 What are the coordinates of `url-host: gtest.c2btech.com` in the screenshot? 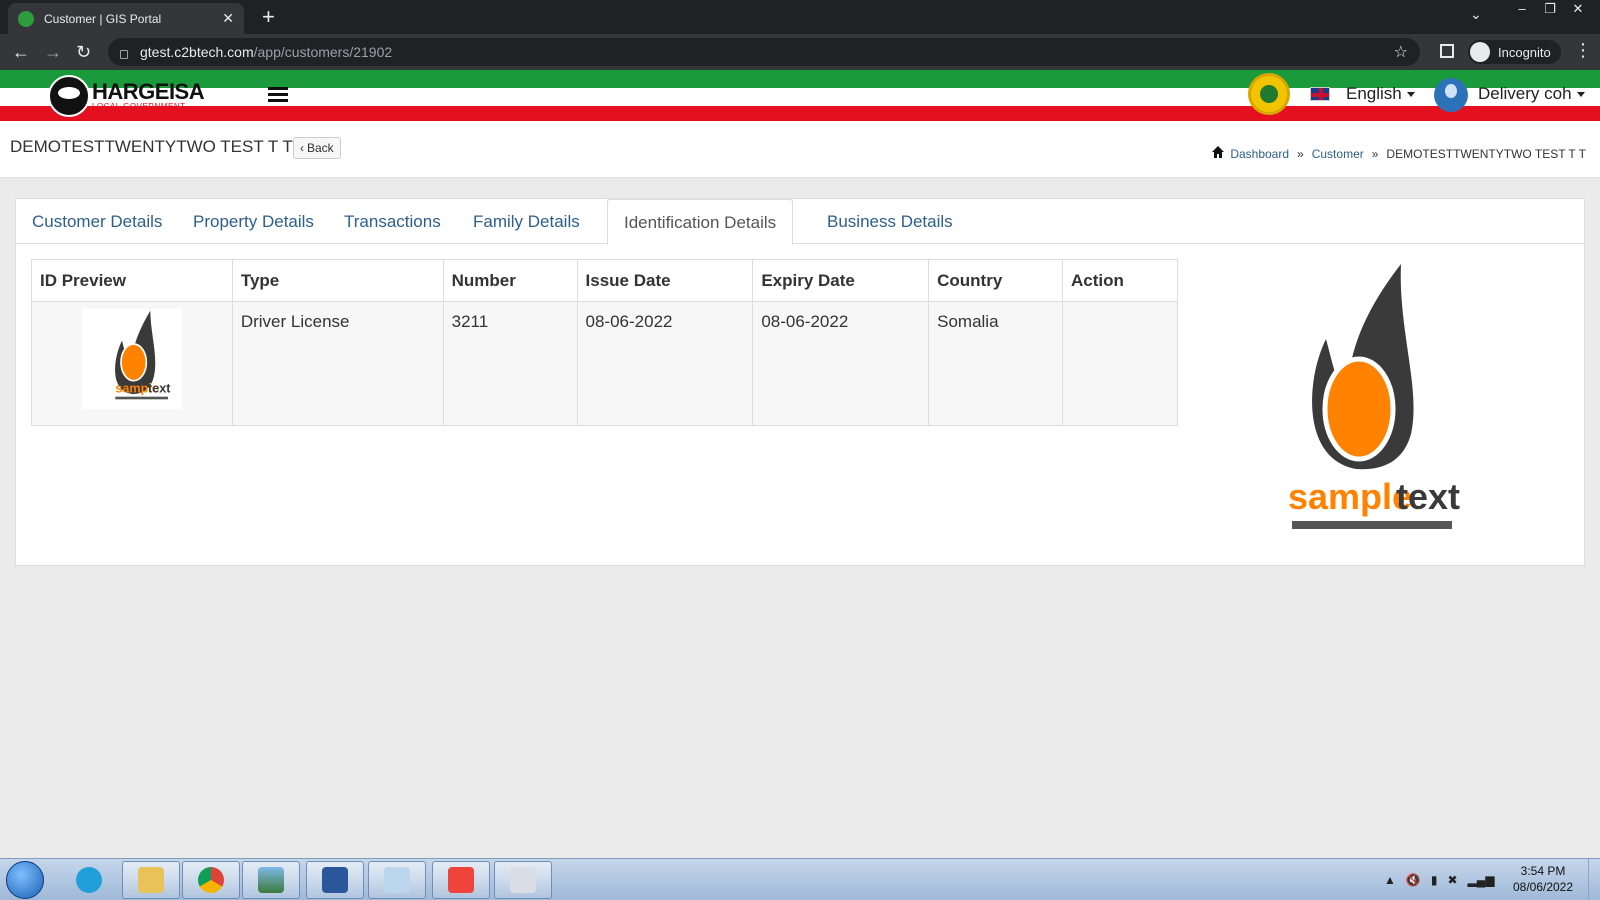 It's located at (197, 52).